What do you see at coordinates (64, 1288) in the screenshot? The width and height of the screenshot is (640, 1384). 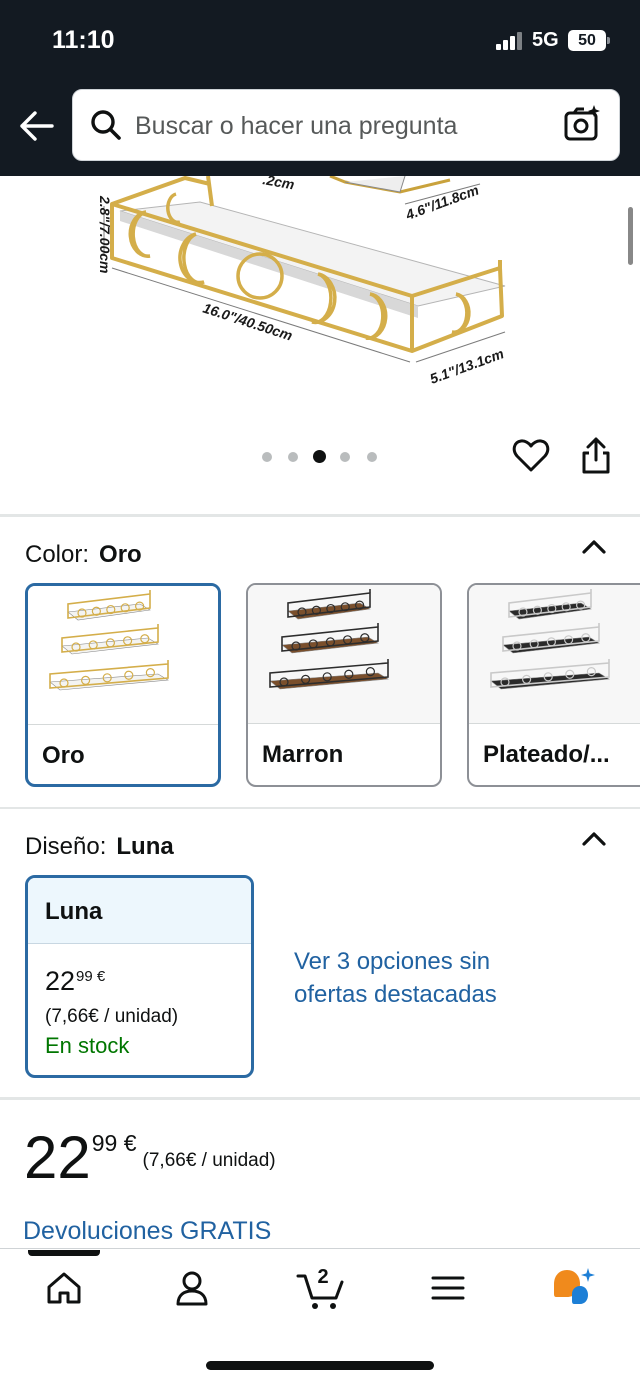 I see `home-icon` at bounding box center [64, 1288].